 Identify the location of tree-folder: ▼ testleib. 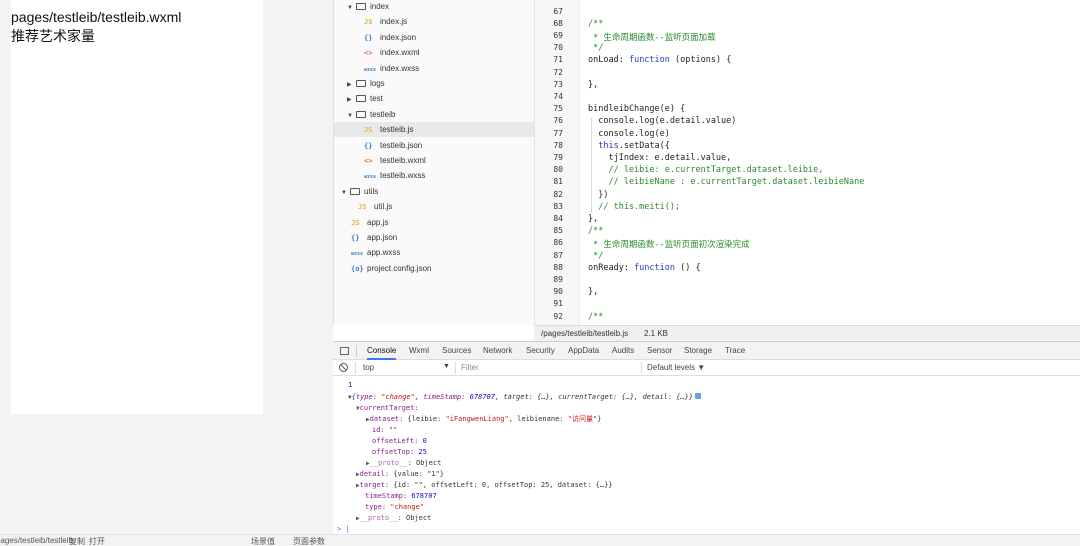
(434, 114).